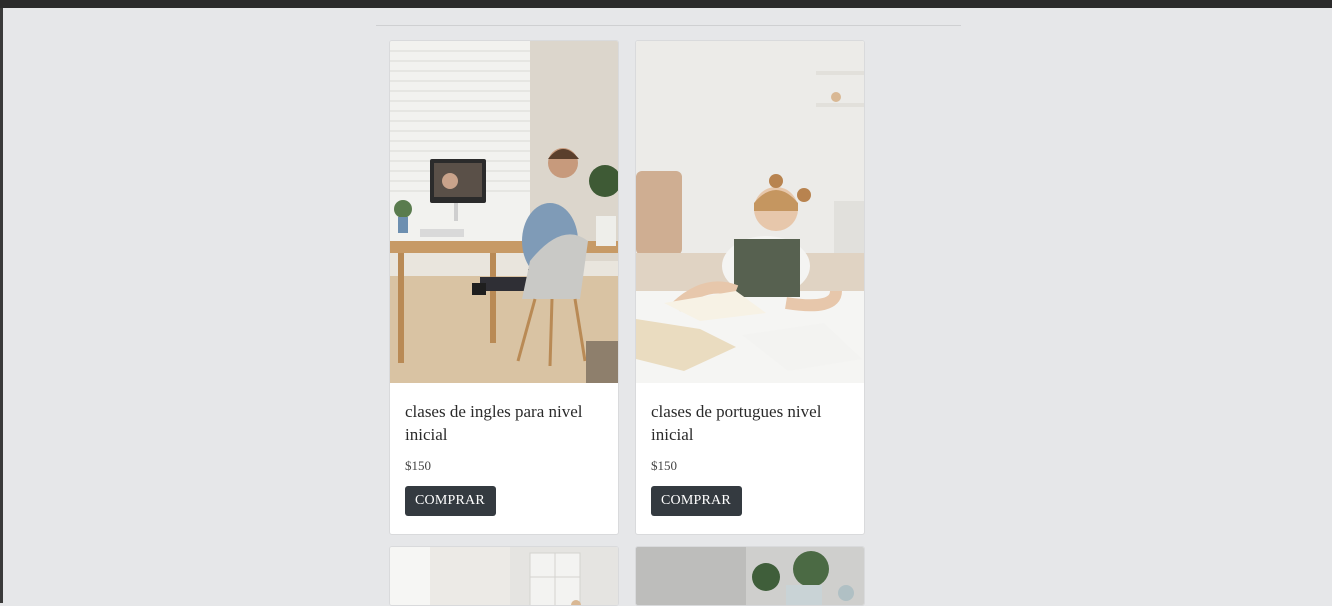  Describe the element at coordinates (666, 4) in the screenshot. I see `window-top-bar` at that location.